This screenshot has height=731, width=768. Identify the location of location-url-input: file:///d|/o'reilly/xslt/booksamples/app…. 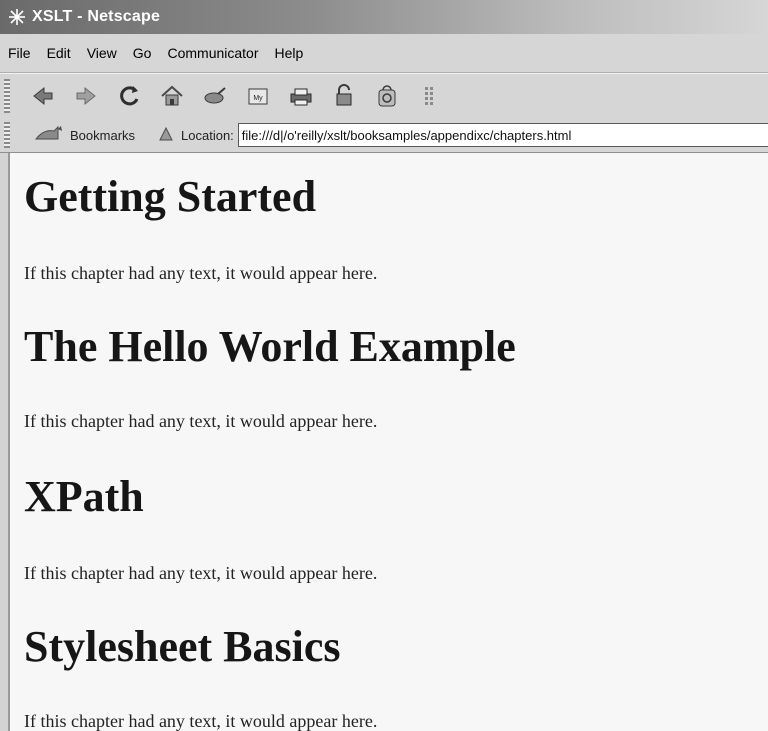
(502, 135).